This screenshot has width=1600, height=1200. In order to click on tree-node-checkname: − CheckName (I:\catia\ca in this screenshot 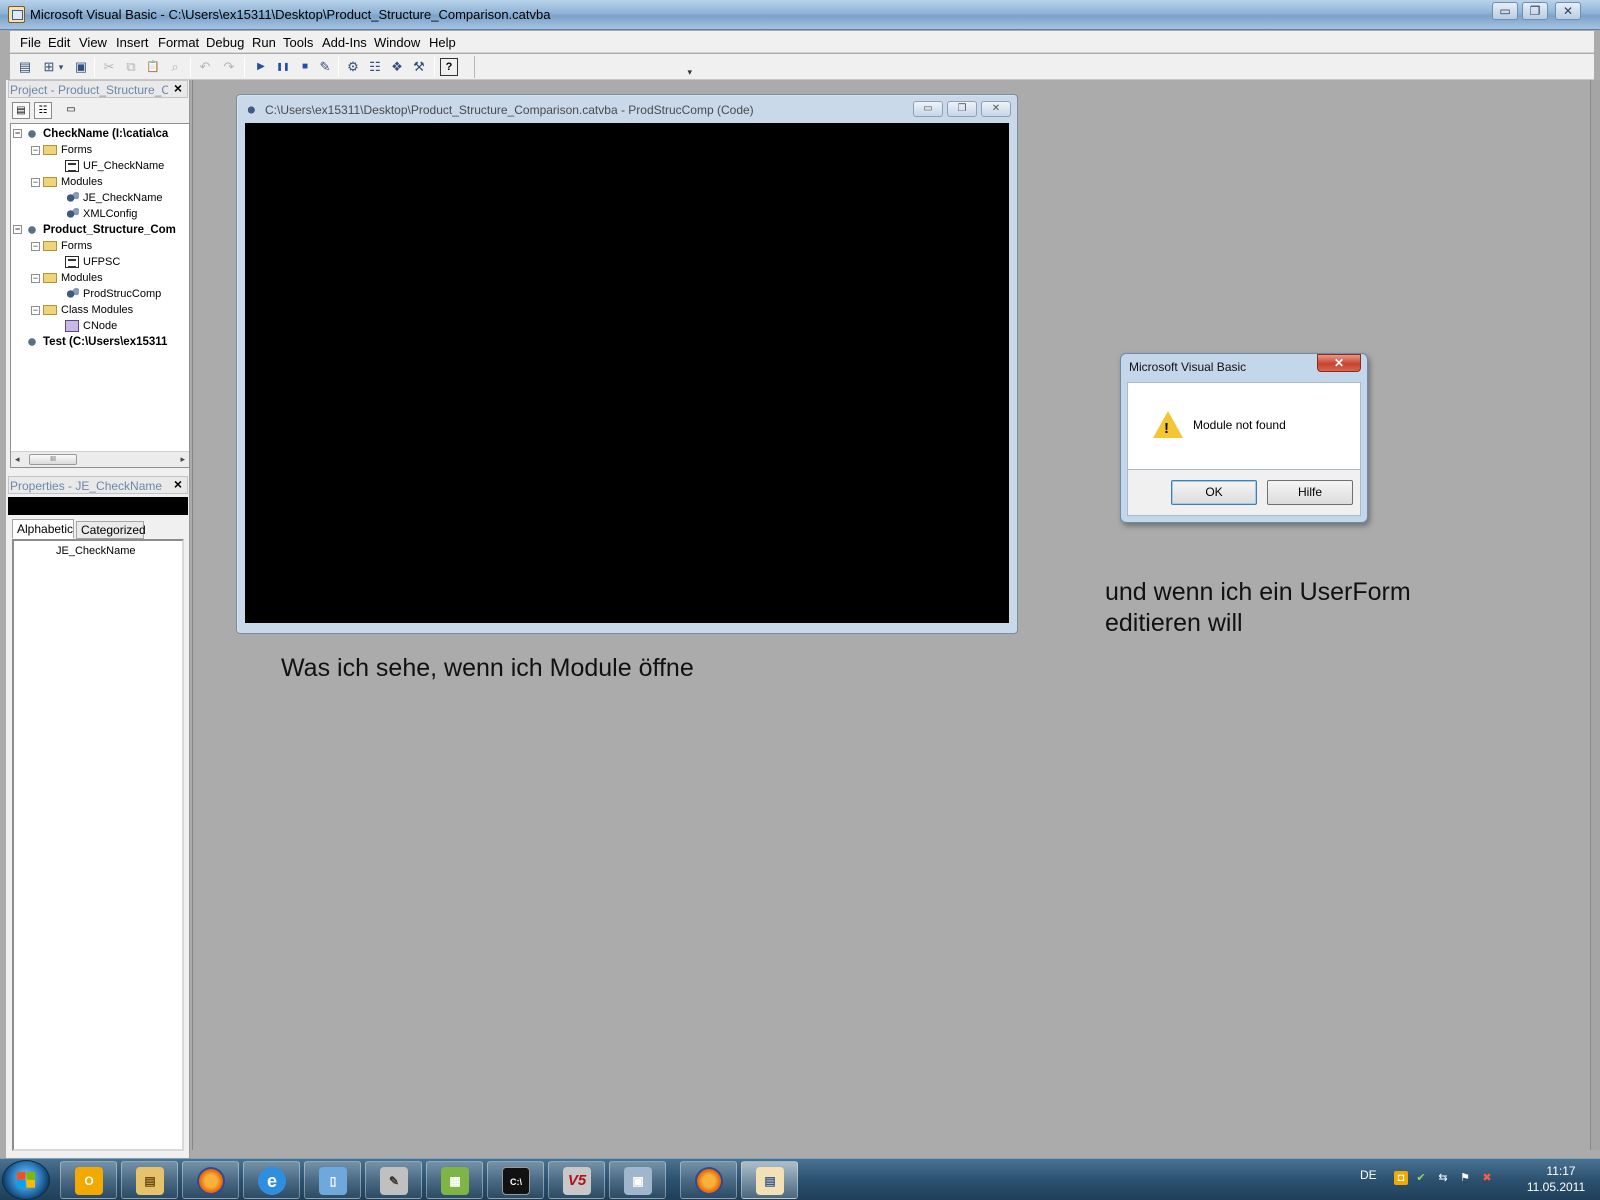, I will do `click(90, 134)`.